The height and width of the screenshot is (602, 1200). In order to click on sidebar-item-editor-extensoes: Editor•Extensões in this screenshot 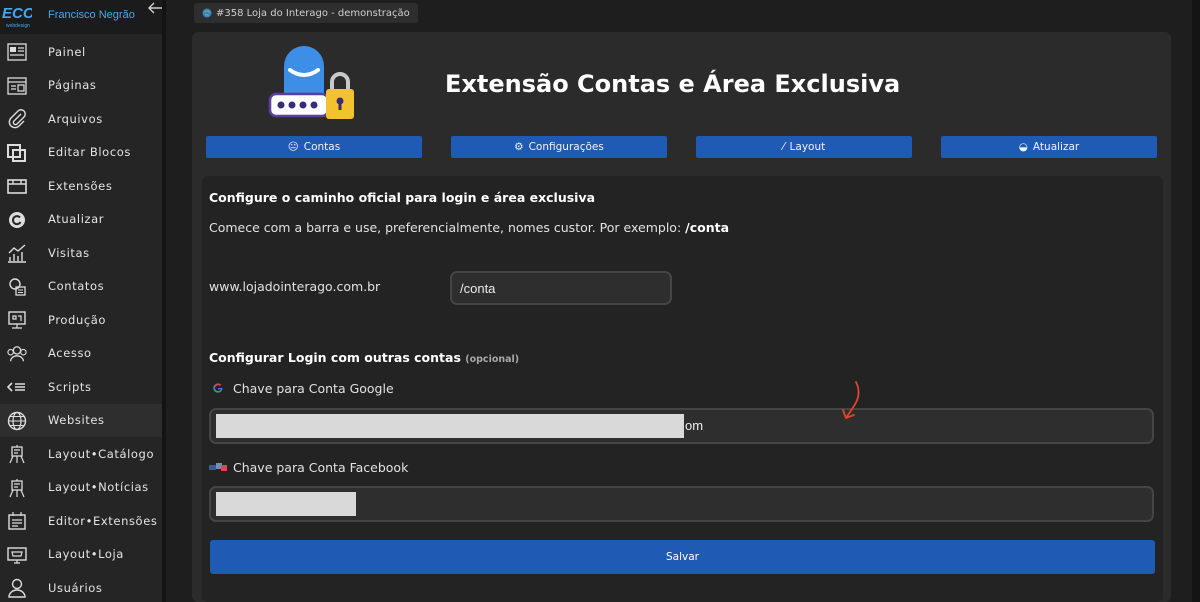, I will do `click(81, 521)`.